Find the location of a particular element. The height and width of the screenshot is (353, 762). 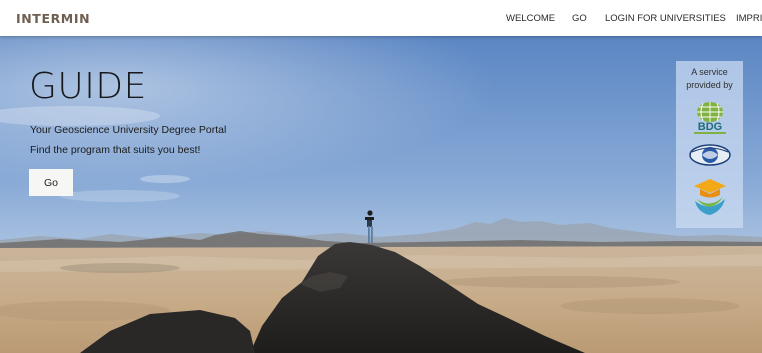

bdg-logo: BDG is located at coordinates (709, 118).